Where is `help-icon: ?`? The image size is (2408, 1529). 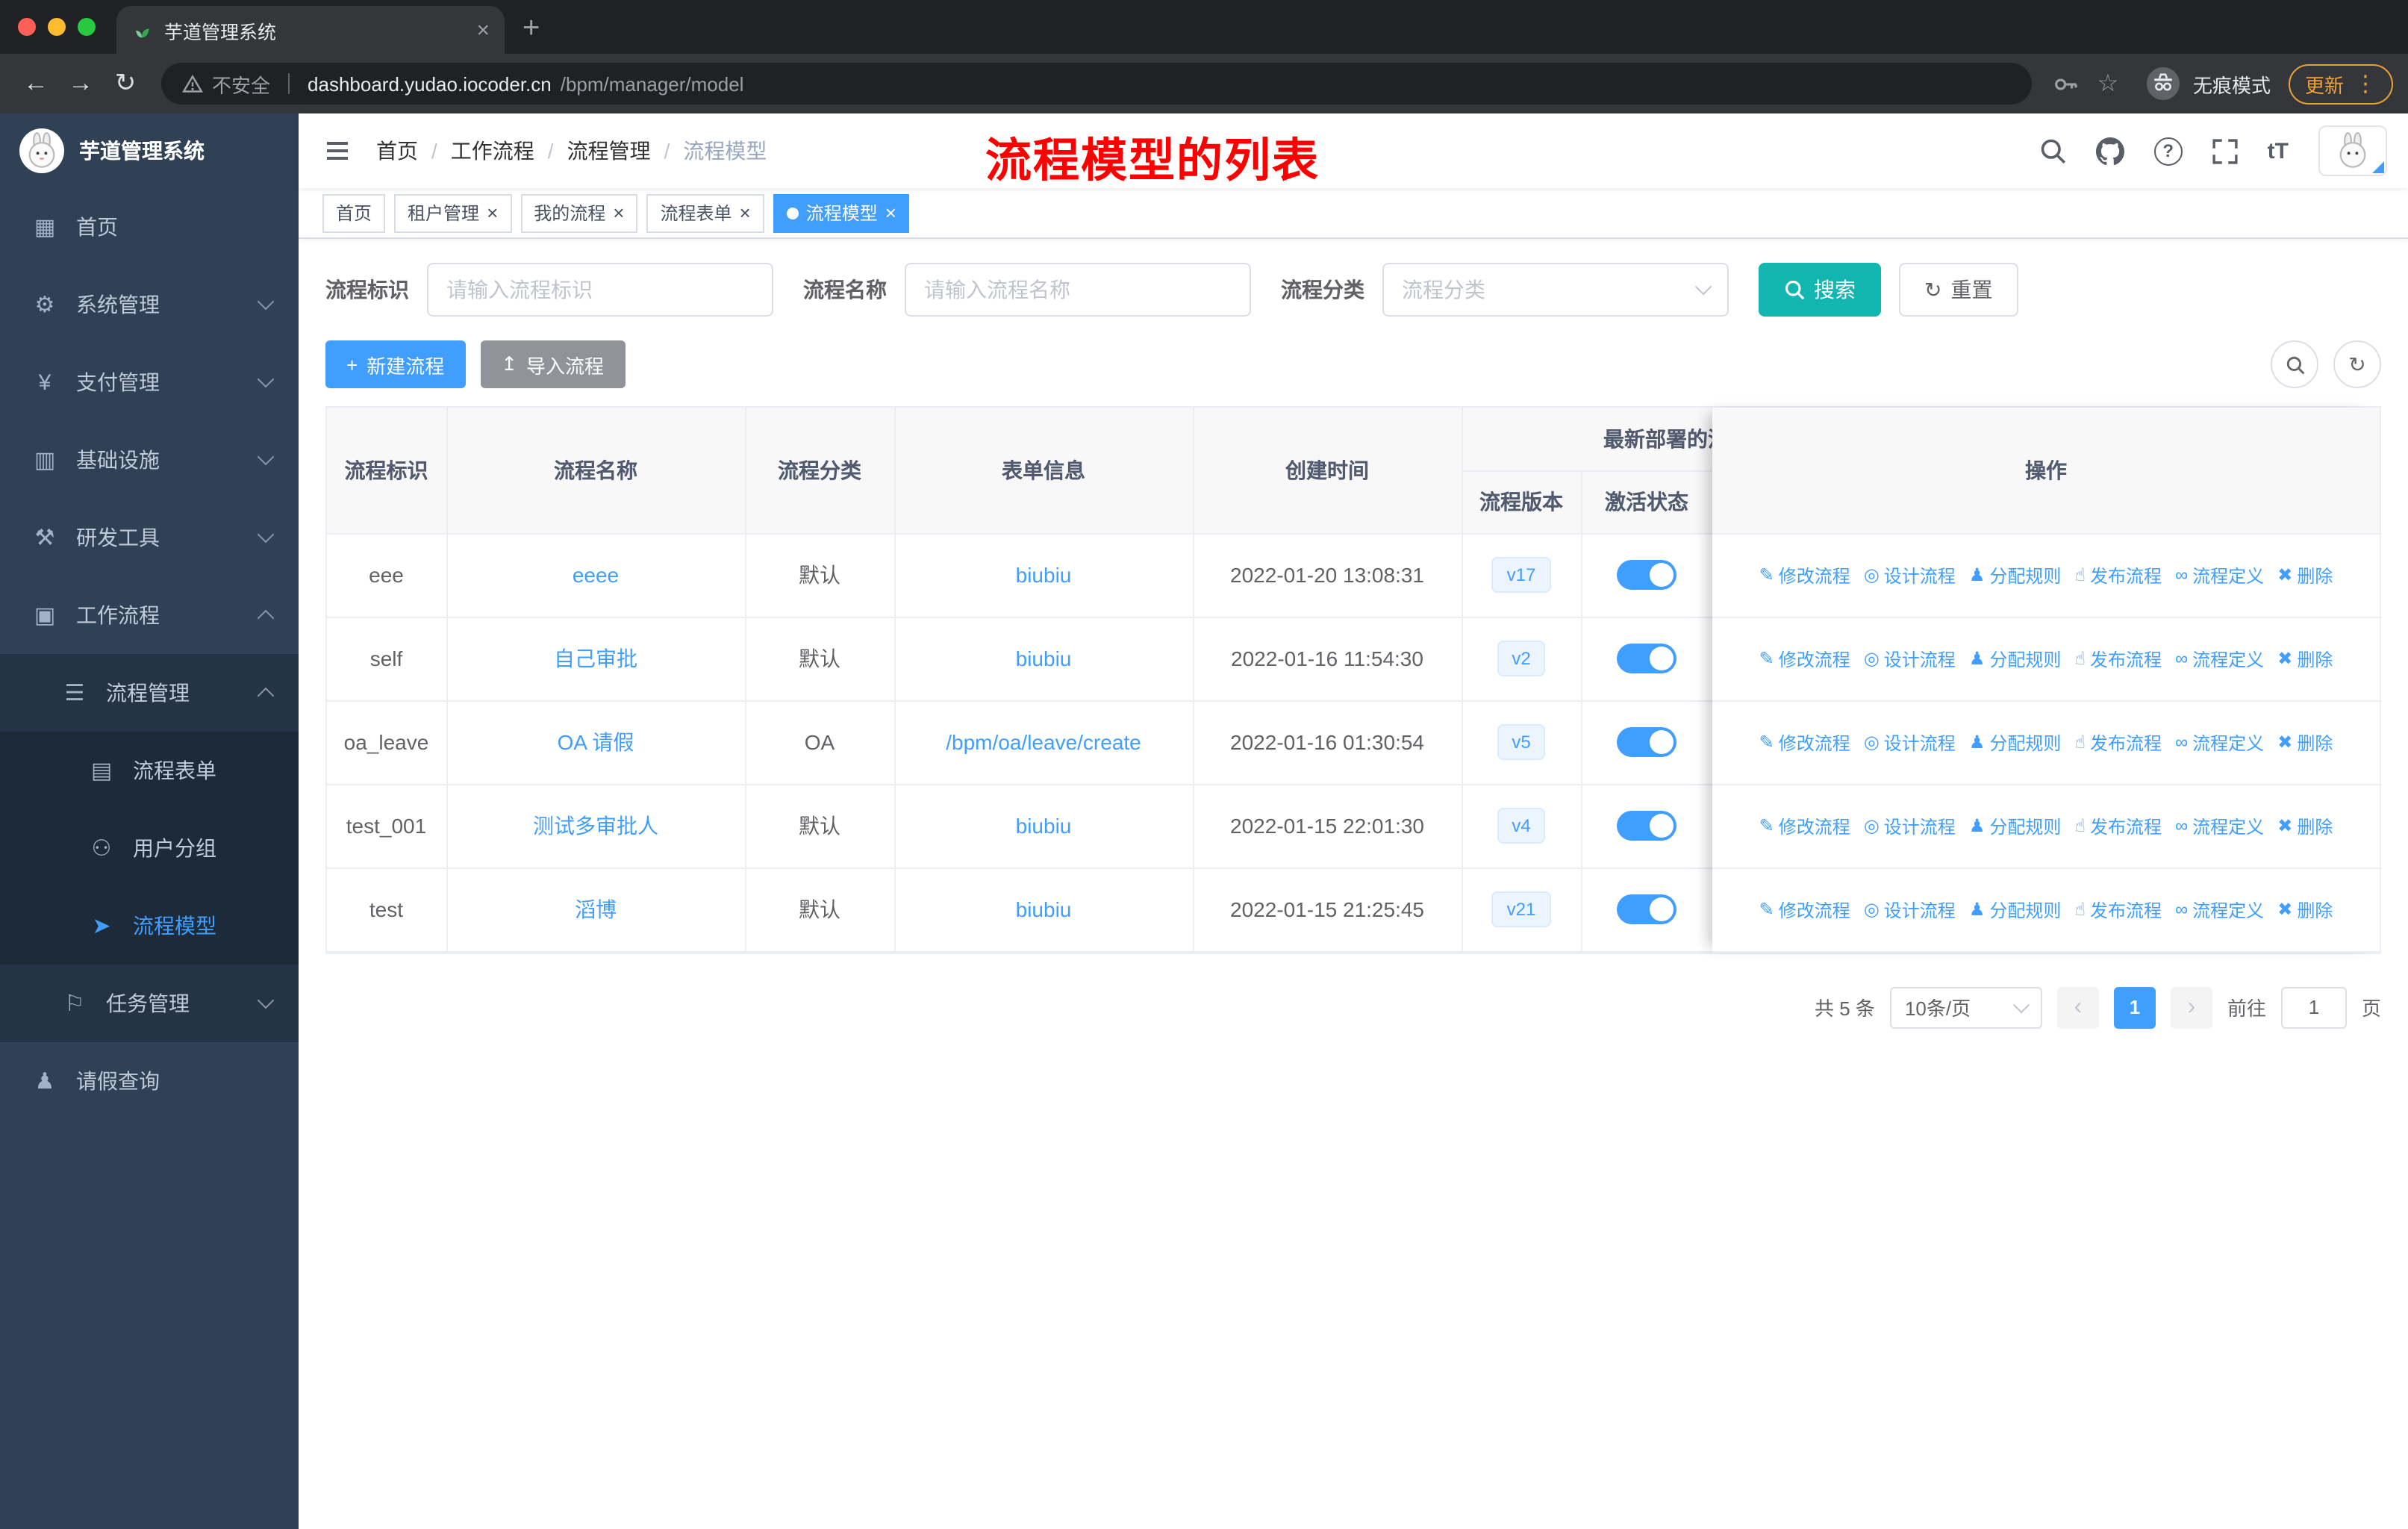 help-icon: ? is located at coordinates (2168, 151).